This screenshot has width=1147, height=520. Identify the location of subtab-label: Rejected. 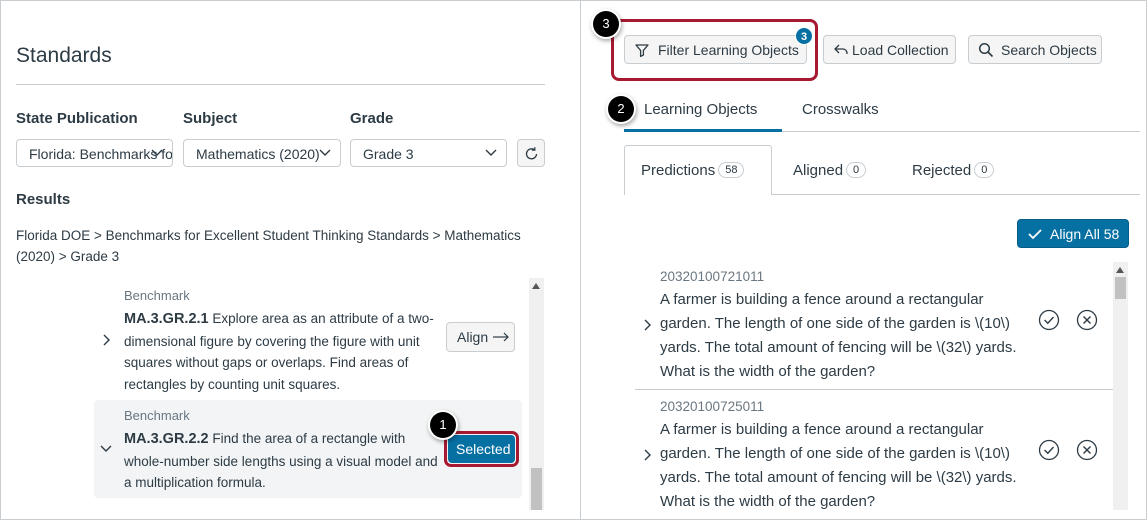
(942, 170).